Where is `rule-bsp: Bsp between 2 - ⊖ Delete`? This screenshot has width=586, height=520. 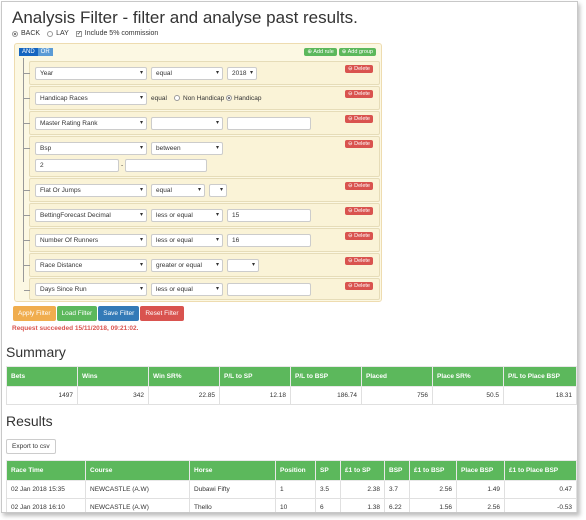 rule-bsp: Bsp between 2 - ⊖ Delete is located at coordinates (202, 156).